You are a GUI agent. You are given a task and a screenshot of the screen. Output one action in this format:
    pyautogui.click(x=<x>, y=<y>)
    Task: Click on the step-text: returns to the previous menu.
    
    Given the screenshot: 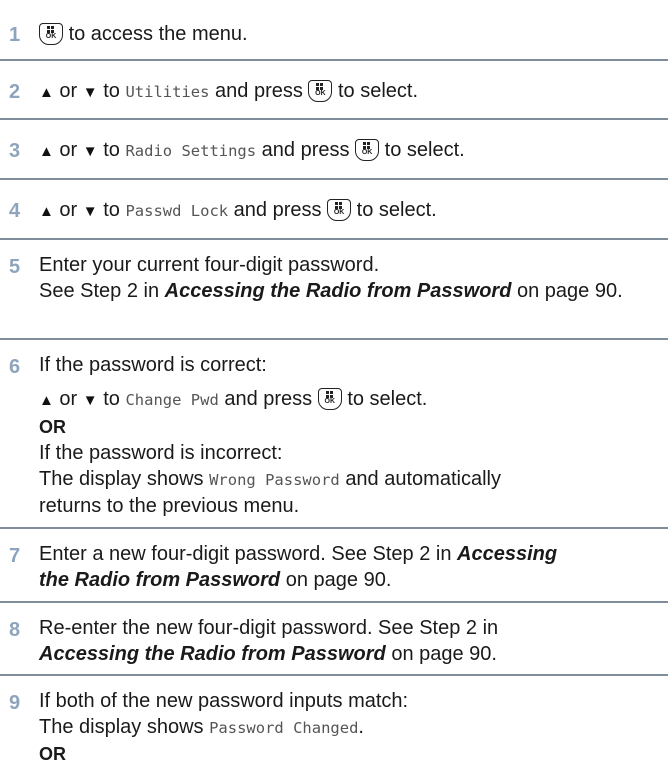 What is the action you would take?
    pyautogui.click(x=169, y=506)
    